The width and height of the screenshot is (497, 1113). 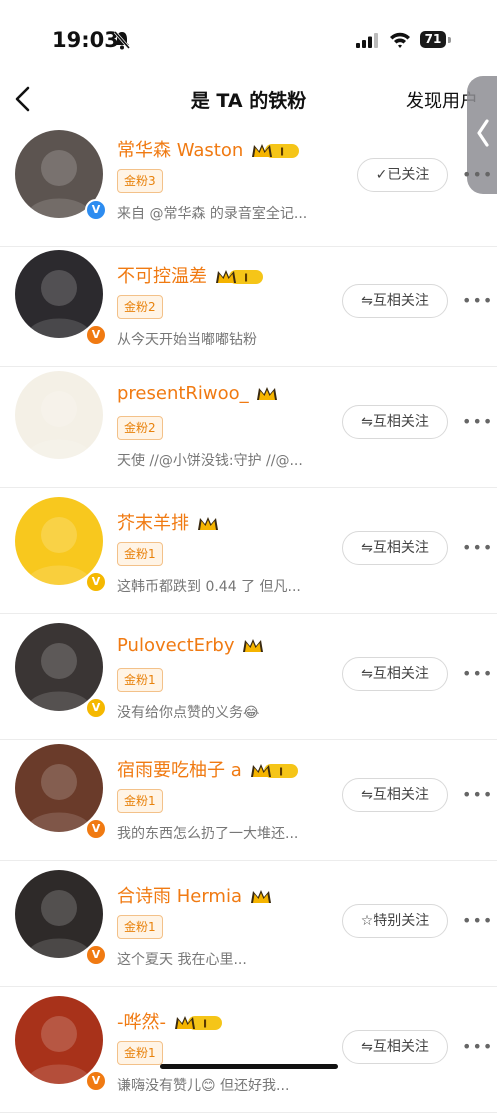 I want to click on user-name-text: 常华森 Waston, so click(x=180, y=150).